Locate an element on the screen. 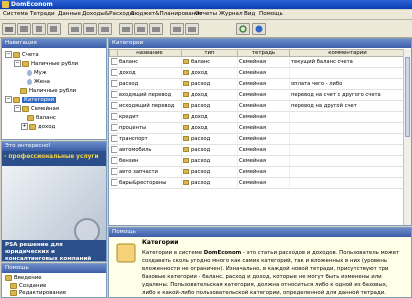 The height and width of the screenshot is (298, 412). column-header-select is located at coordinates (113, 53).